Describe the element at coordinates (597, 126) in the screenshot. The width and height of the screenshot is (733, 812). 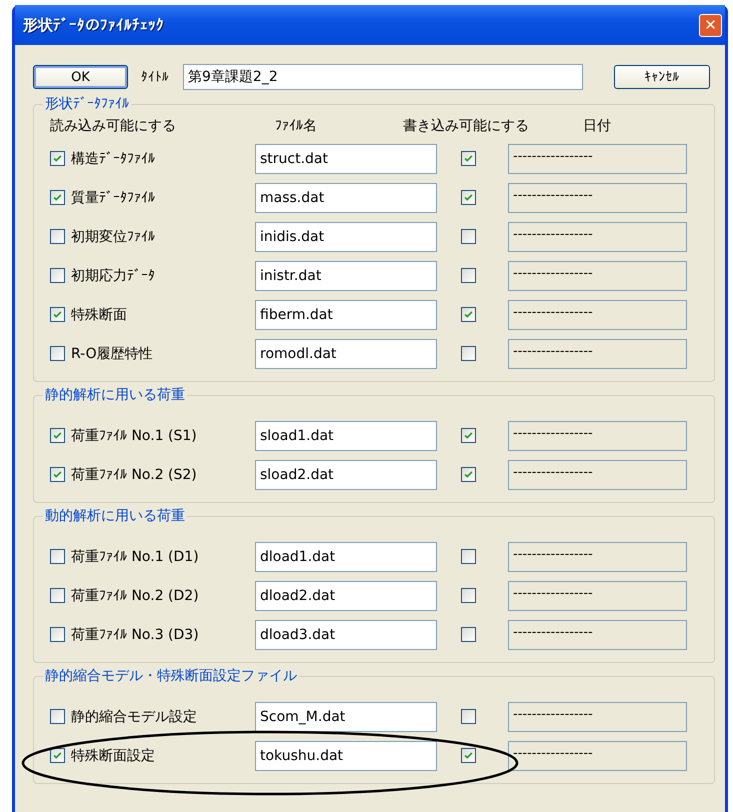
I see `column-header: 日付` at that location.